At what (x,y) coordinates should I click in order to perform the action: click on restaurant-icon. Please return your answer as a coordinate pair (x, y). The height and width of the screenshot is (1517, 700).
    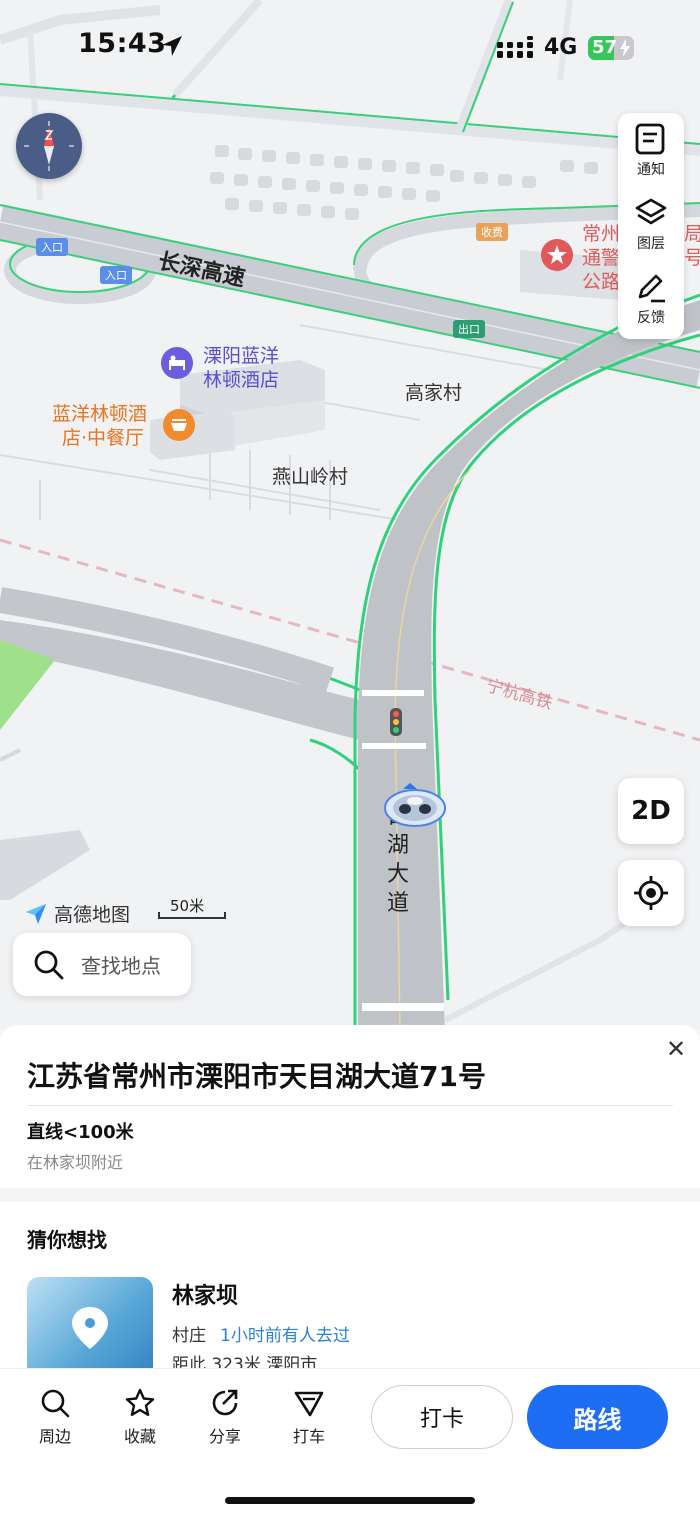
    Looking at the image, I should click on (179, 425).